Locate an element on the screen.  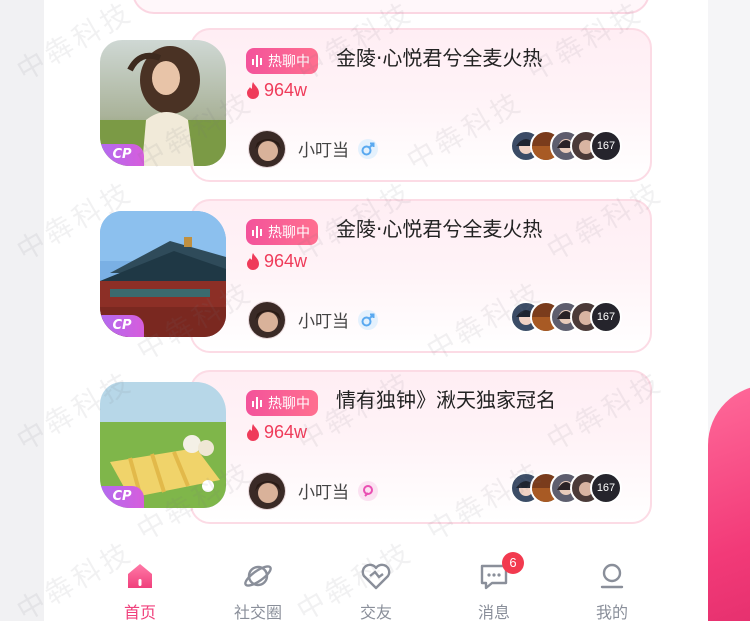
tab-messages: 6 消息 is located at coordinates (494, 584).